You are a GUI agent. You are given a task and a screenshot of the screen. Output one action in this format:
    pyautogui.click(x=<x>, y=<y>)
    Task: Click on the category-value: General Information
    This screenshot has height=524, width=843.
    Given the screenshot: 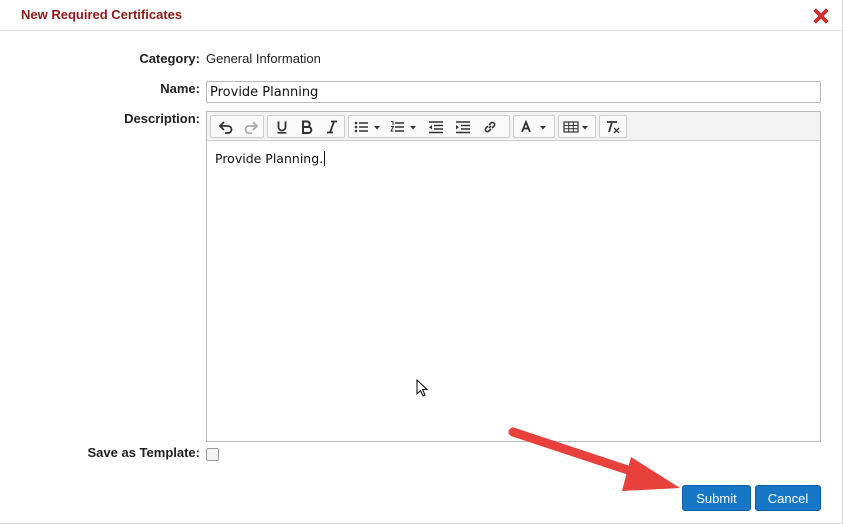 What is the action you would take?
    pyautogui.click(x=263, y=58)
    